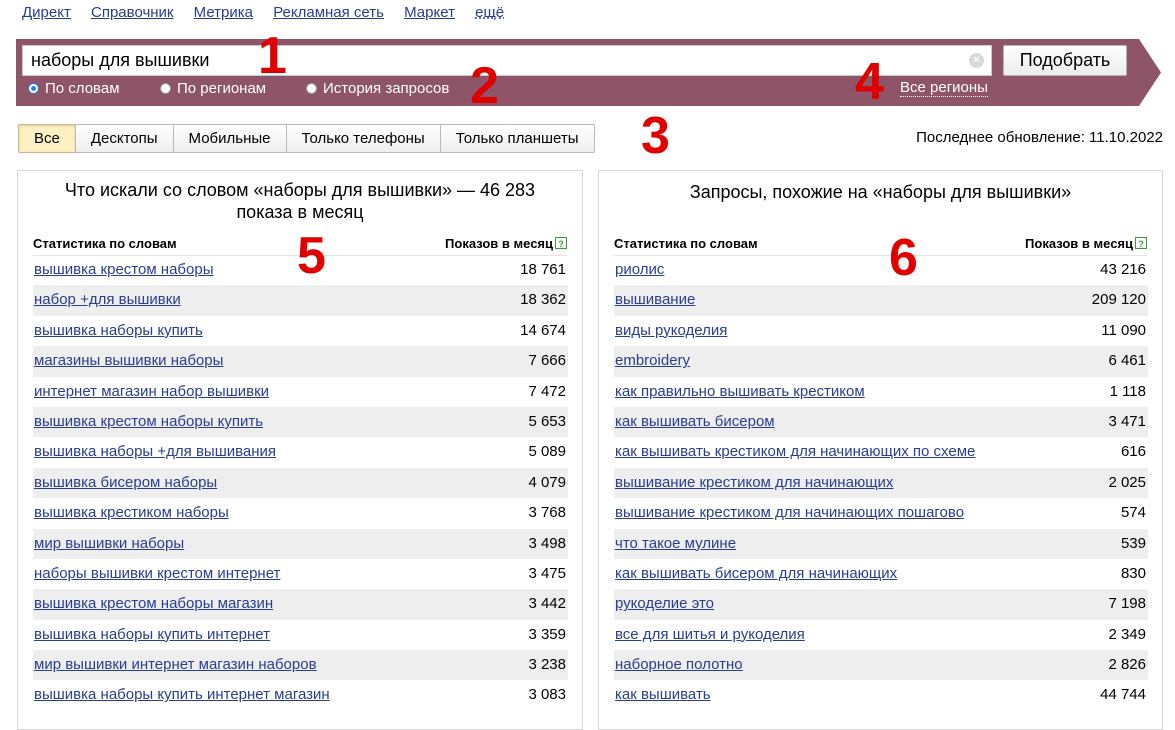 This screenshot has height=730, width=1175. What do you see at coordinates (118, 330) in the screenshot?
I see `keyword-link: вышивка наборы купить` at bounding box center [118, 330].